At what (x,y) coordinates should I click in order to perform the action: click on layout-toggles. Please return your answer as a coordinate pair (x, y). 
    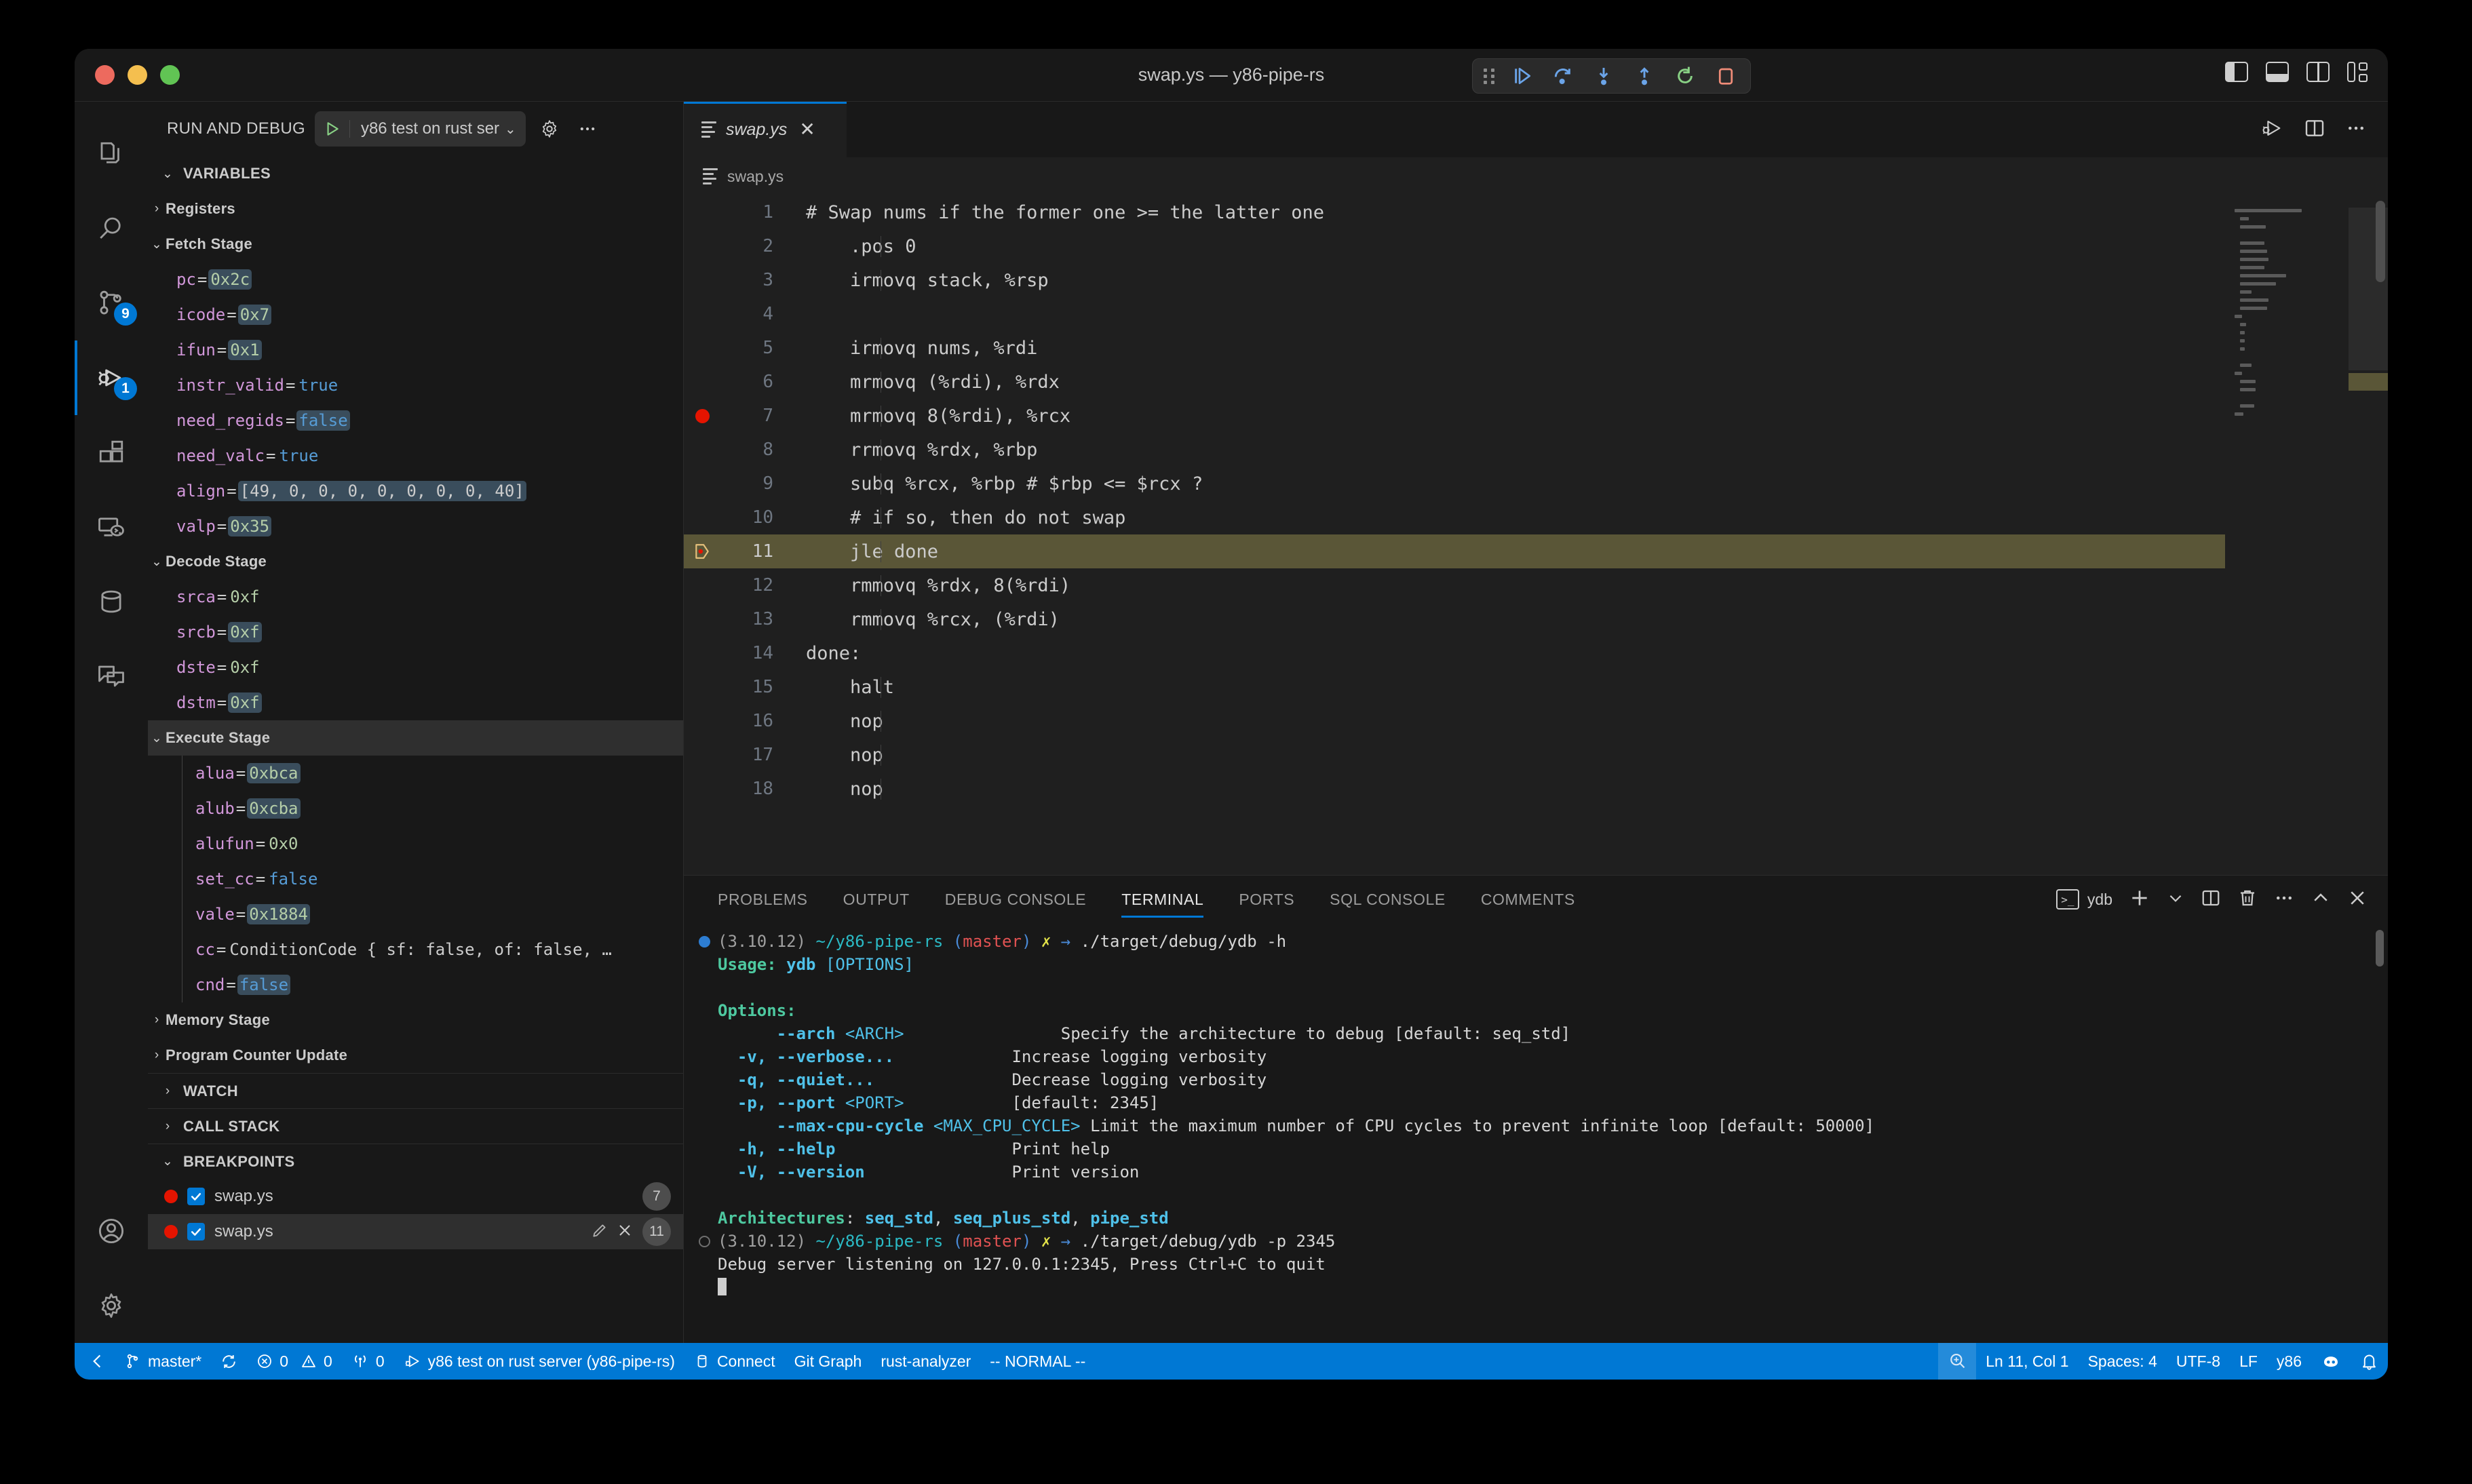
    Looking at the image, I should click on (2297, 72).